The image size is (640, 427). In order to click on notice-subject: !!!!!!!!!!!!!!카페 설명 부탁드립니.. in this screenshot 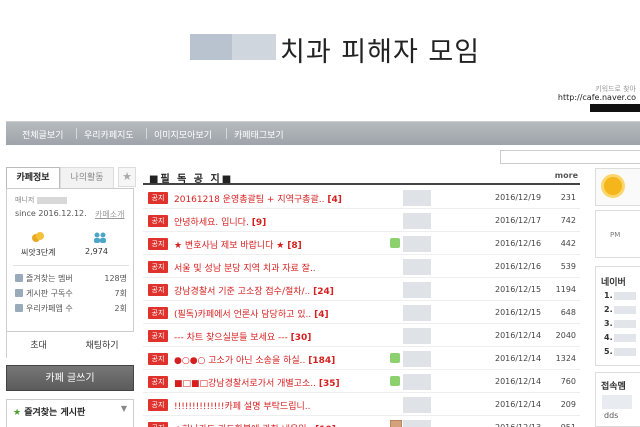, I will do `click(242, 405)`.